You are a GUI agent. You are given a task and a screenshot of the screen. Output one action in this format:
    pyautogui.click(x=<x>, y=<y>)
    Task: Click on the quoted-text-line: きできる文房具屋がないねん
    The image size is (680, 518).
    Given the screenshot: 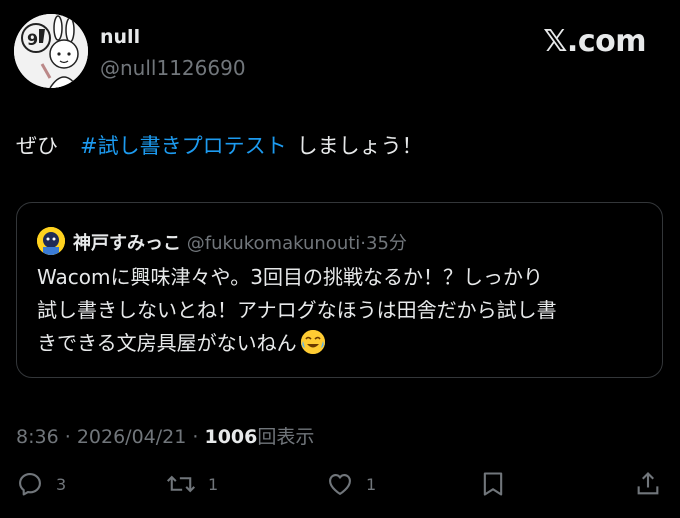 What is the action you would take?
    pyautogui.click(x=342, y=343)
    